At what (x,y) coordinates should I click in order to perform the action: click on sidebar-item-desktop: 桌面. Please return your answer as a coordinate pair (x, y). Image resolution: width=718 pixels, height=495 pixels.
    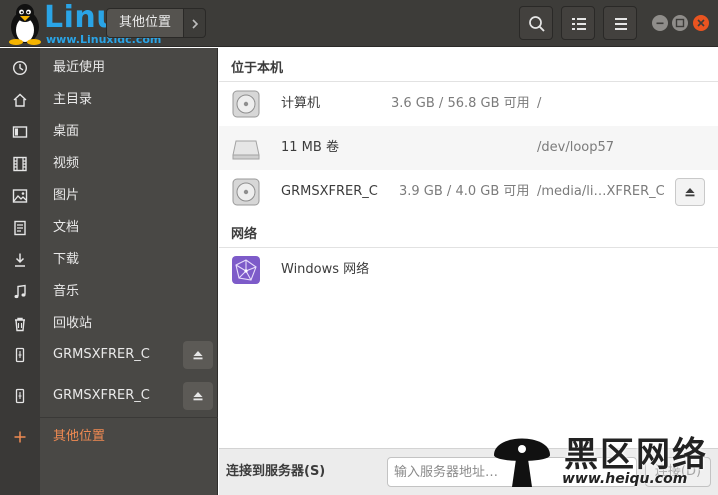
    Looking at the image, I should click on (109, 132).